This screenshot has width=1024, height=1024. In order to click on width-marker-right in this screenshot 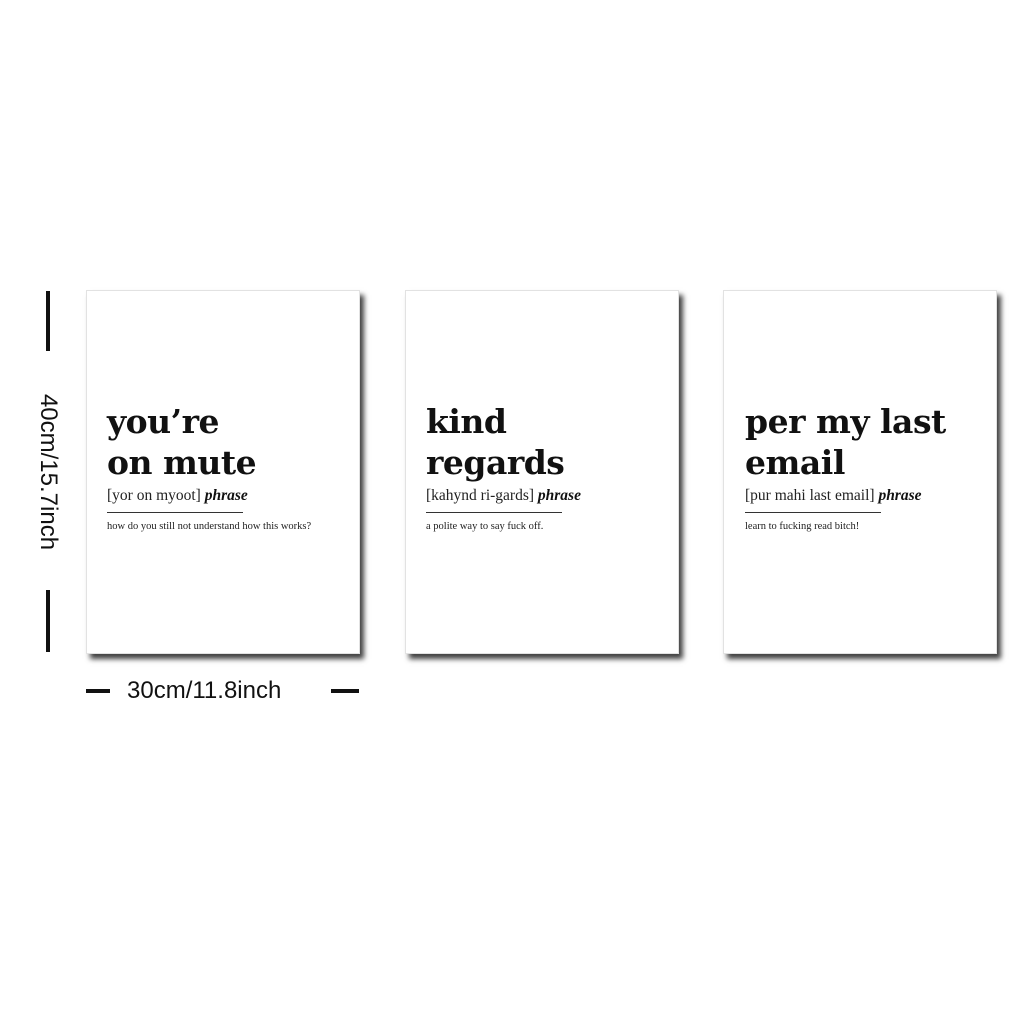, I will do `click(345, 691)`.